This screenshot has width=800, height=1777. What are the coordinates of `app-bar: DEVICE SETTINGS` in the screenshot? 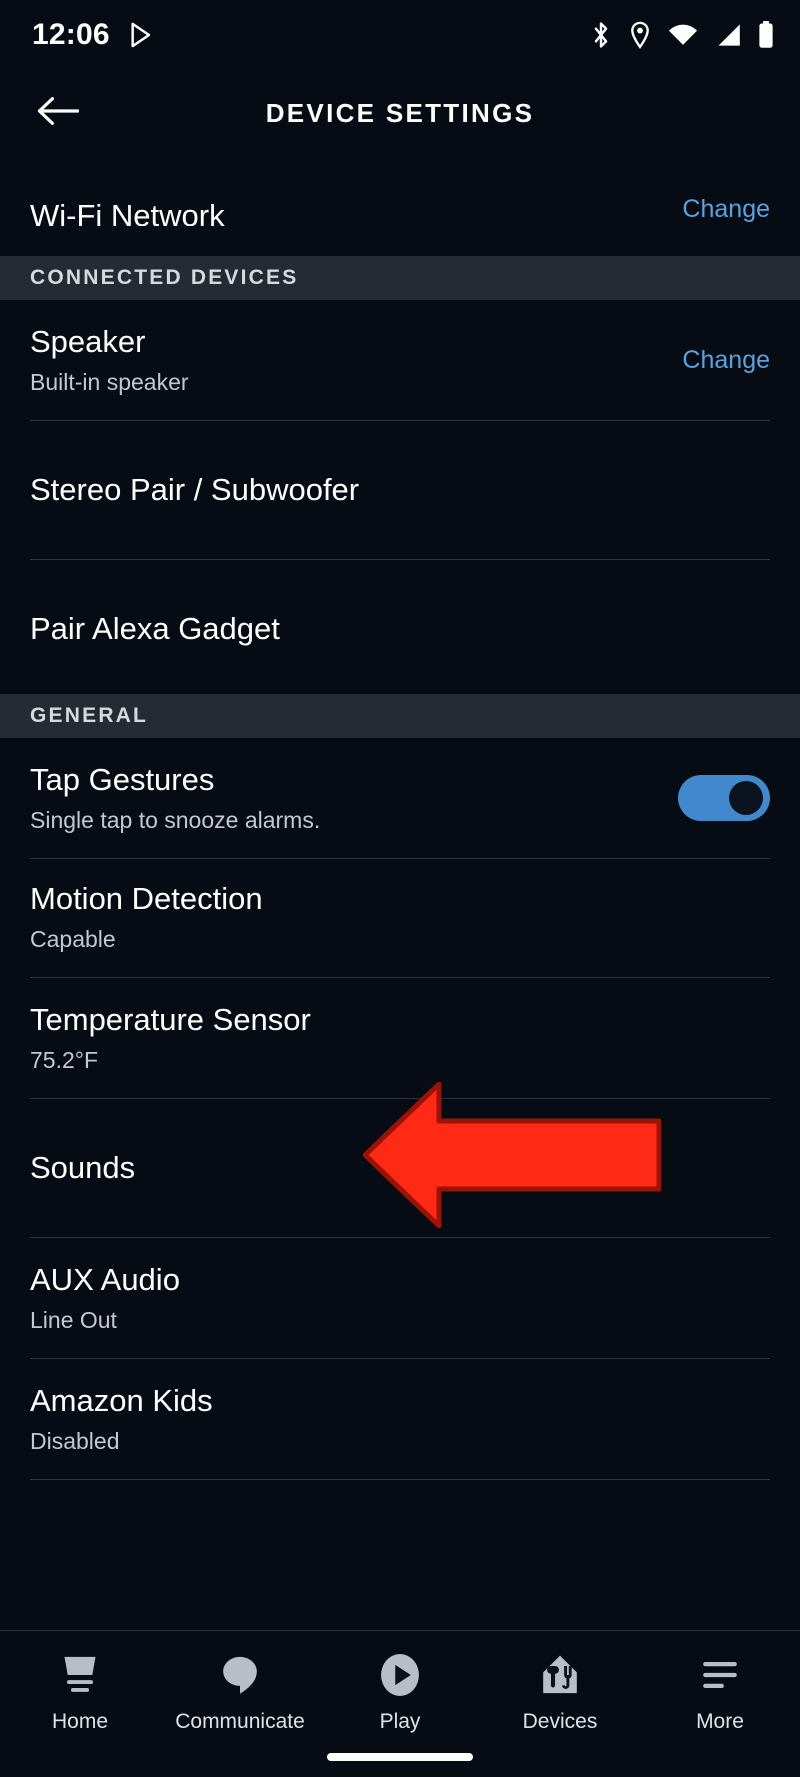 It's located at (400, 113).